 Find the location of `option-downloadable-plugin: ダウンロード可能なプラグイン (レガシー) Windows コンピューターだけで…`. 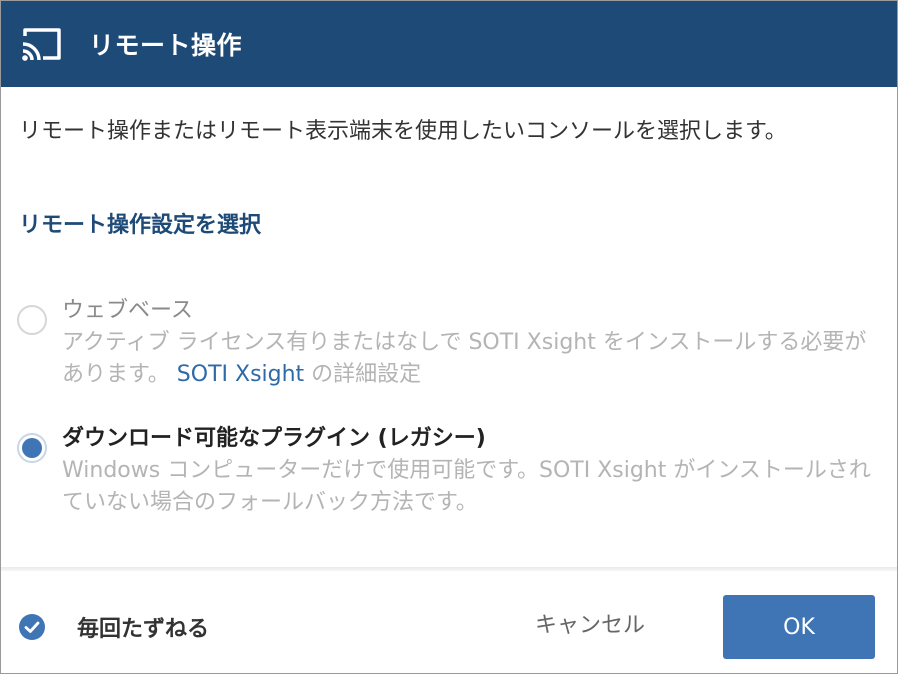

option-downloadable-plugin: ダウンロード可能なプラグイン (レガシー) Windows コンピューターだけで… is located at coordinates (448, 473).